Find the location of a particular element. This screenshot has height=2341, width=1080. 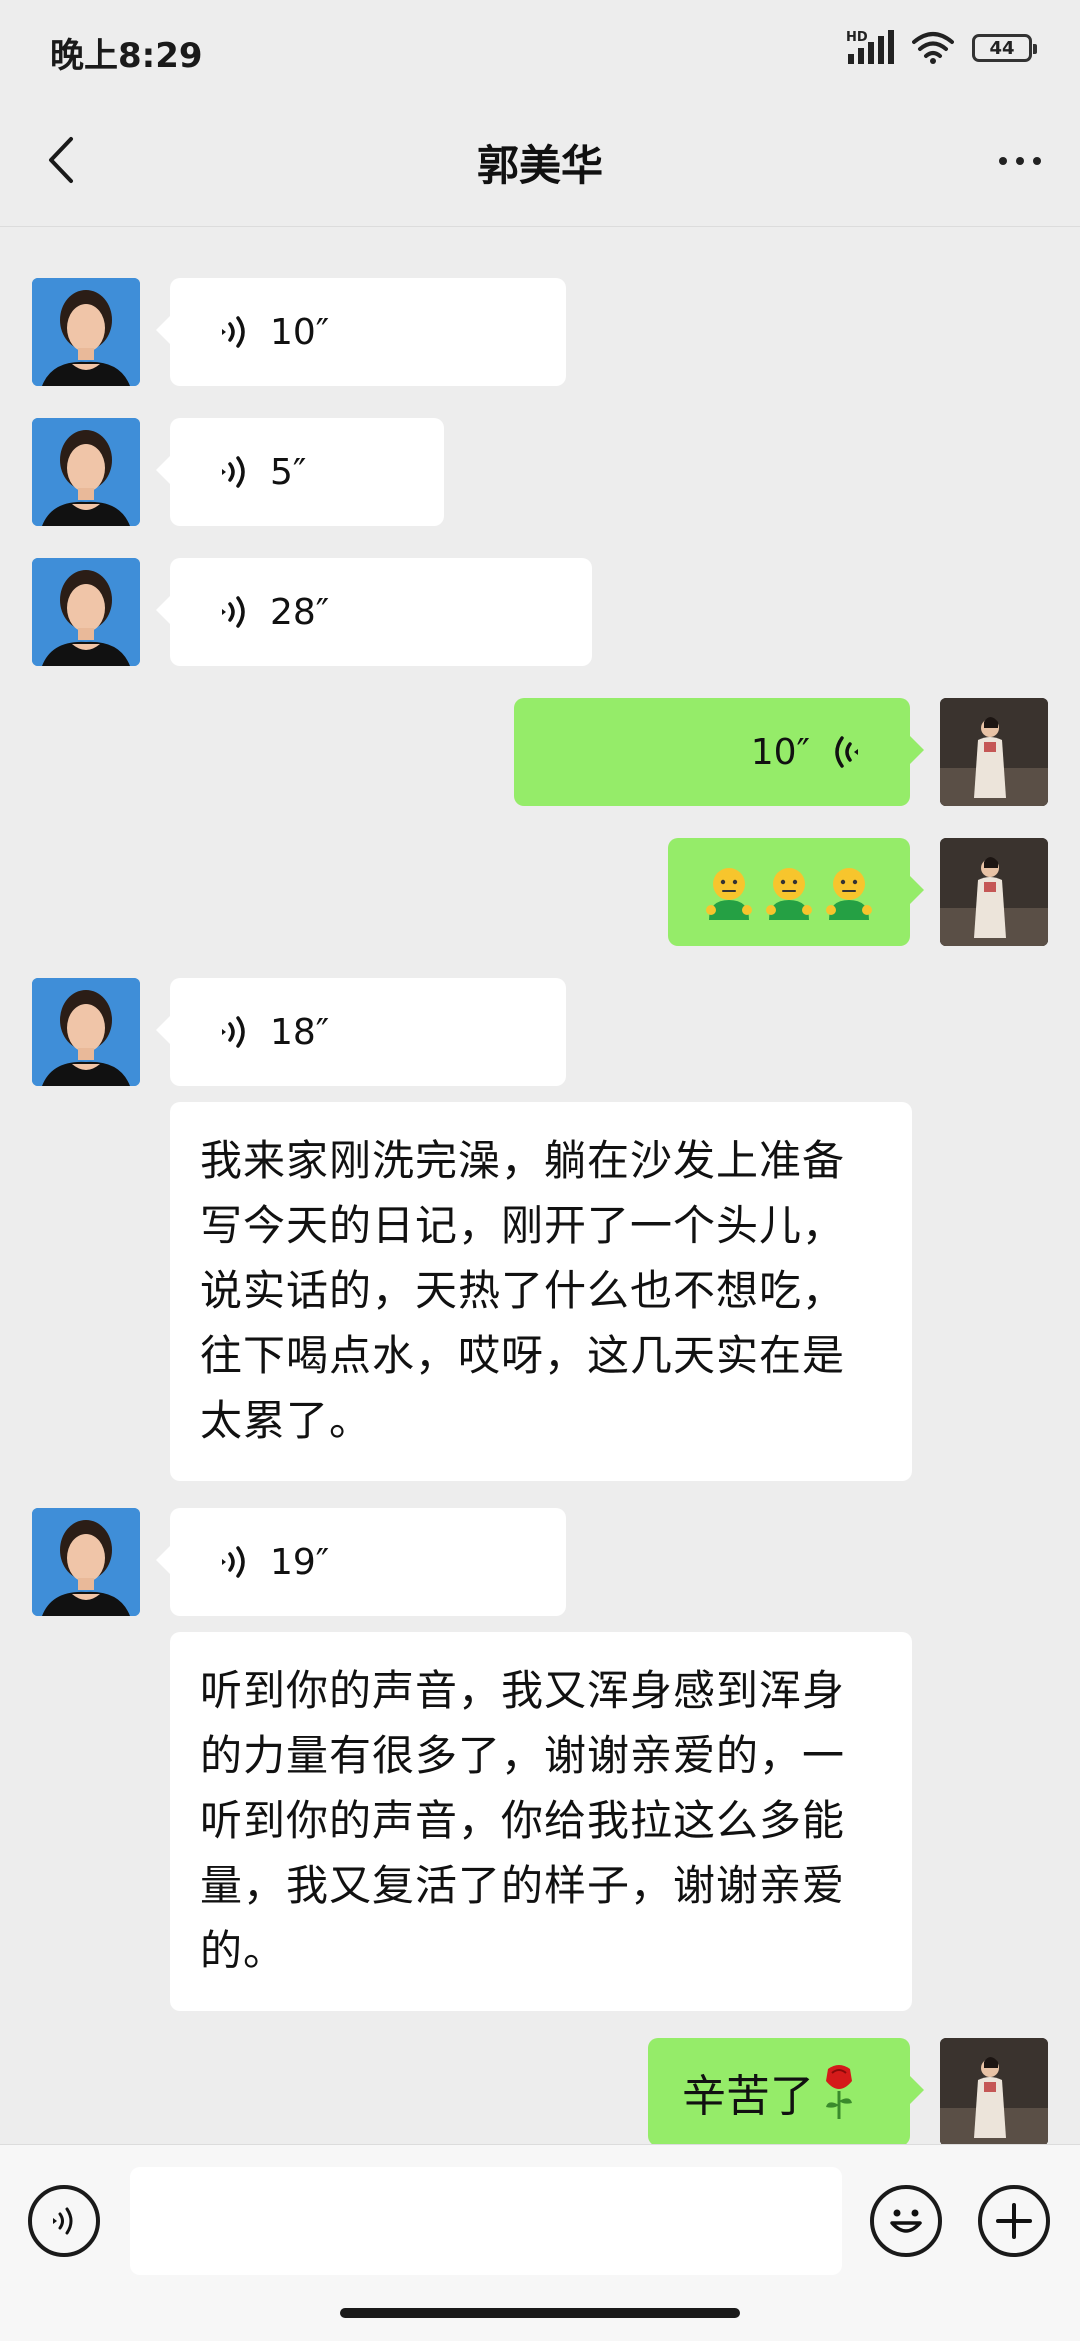

message-text: 辛苦了 is located at coordinates (748, 2096).